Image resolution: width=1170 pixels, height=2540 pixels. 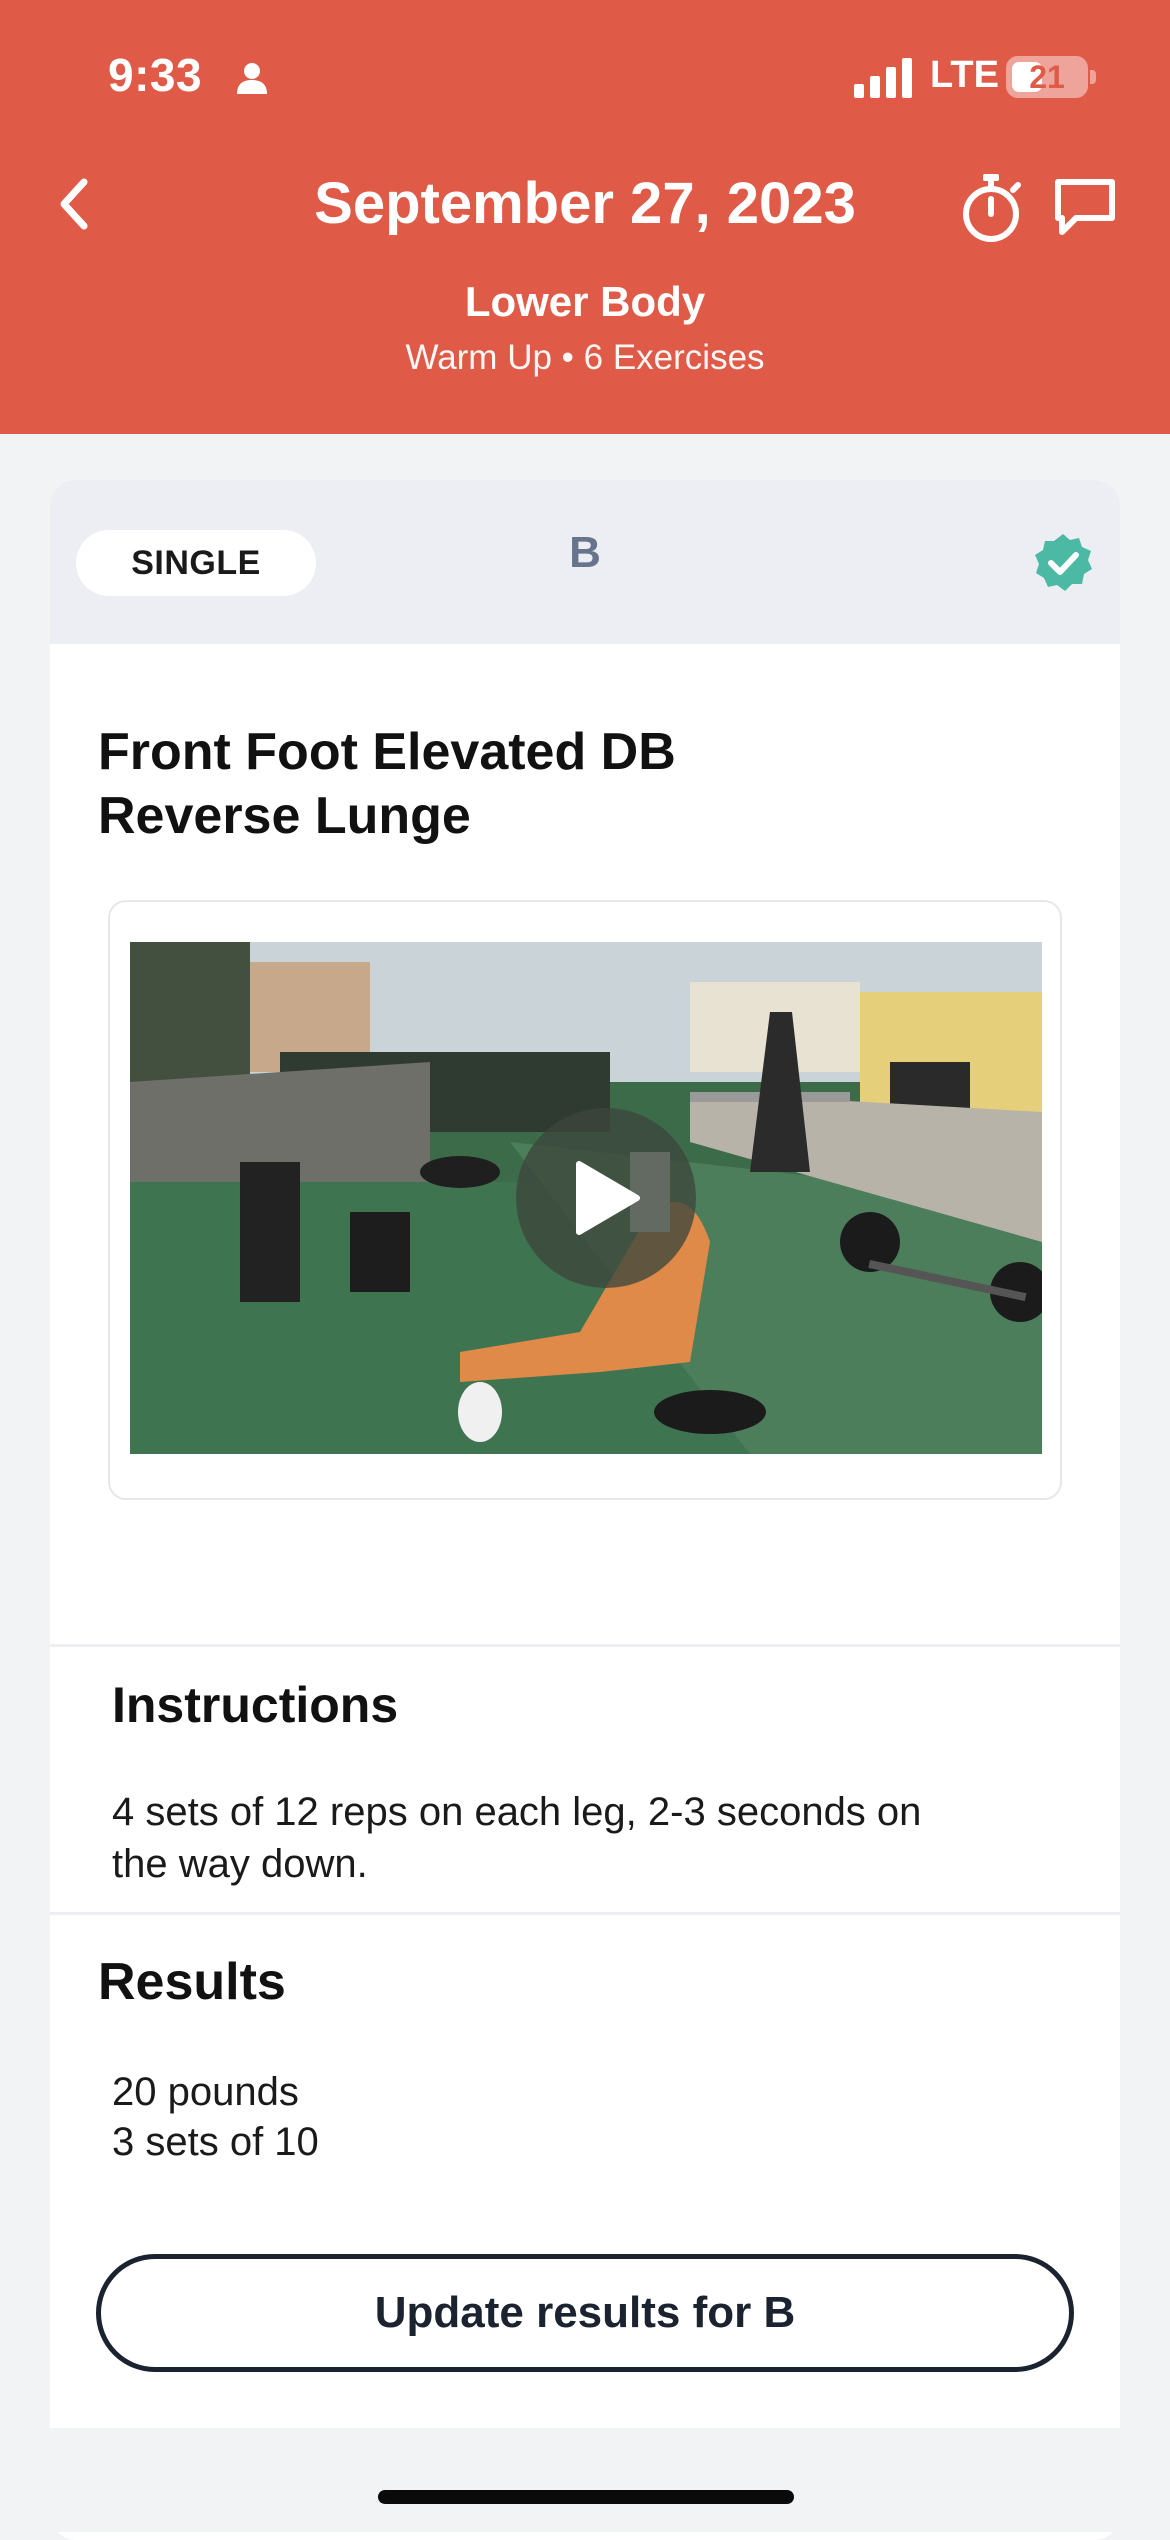 What do you see at coordinates (458, 784) in the screenshot?
I see `exercise-title: Front Foot Elevated DB Reverse Lunge` at bounding box center [458, 784].